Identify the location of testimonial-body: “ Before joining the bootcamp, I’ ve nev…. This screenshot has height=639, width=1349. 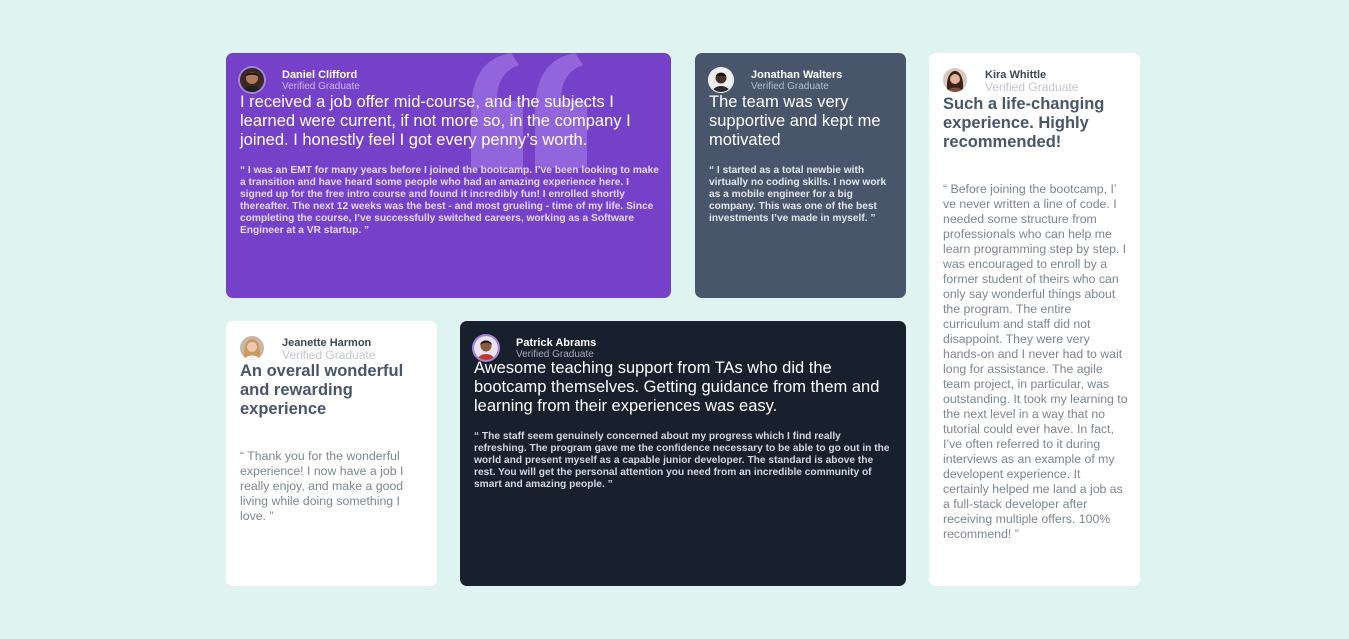
(1035, 361).